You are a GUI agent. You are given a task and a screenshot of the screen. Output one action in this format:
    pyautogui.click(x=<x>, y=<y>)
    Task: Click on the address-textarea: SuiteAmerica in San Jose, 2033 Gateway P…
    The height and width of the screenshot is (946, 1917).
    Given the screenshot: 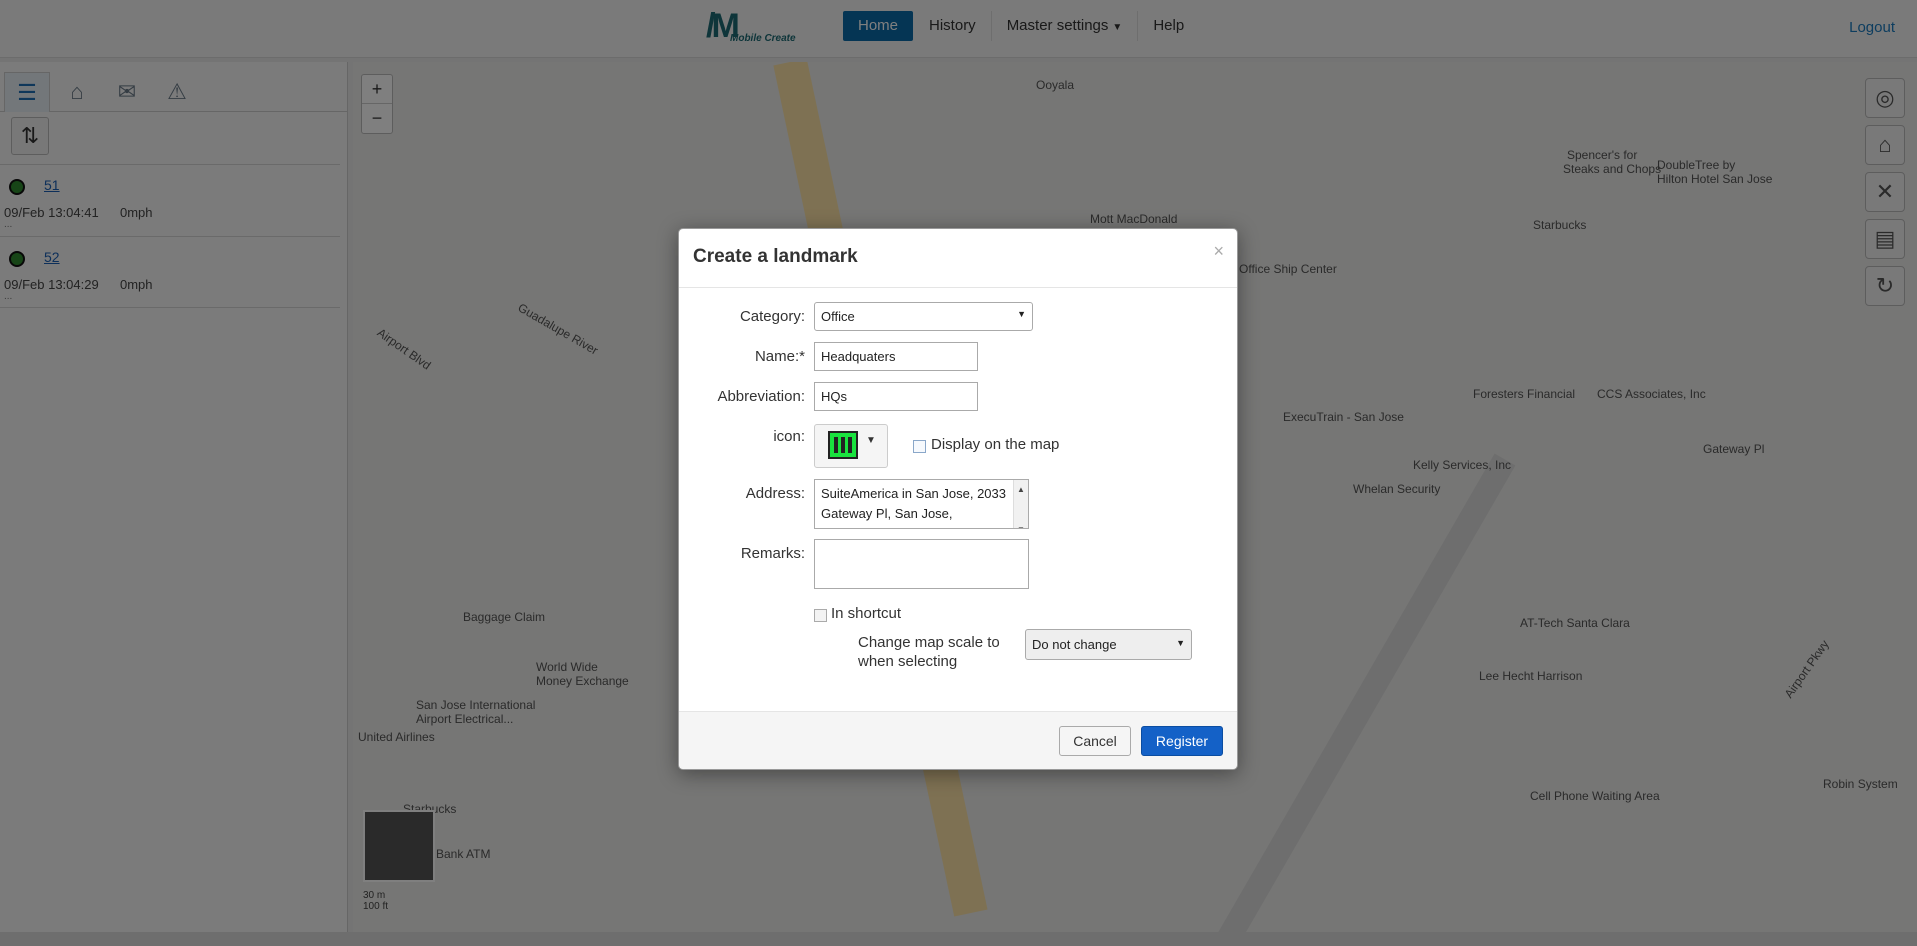 What is the action you would take?
    pyautogui.click(x=921, y=504)
    